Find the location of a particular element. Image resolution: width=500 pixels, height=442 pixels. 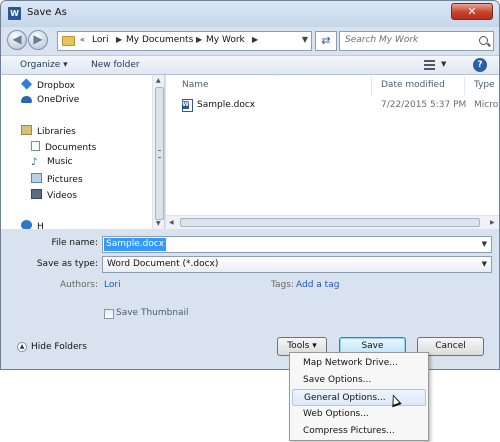

breadcrumb-my-documents: My Documents is located at coordinates (159, 40).